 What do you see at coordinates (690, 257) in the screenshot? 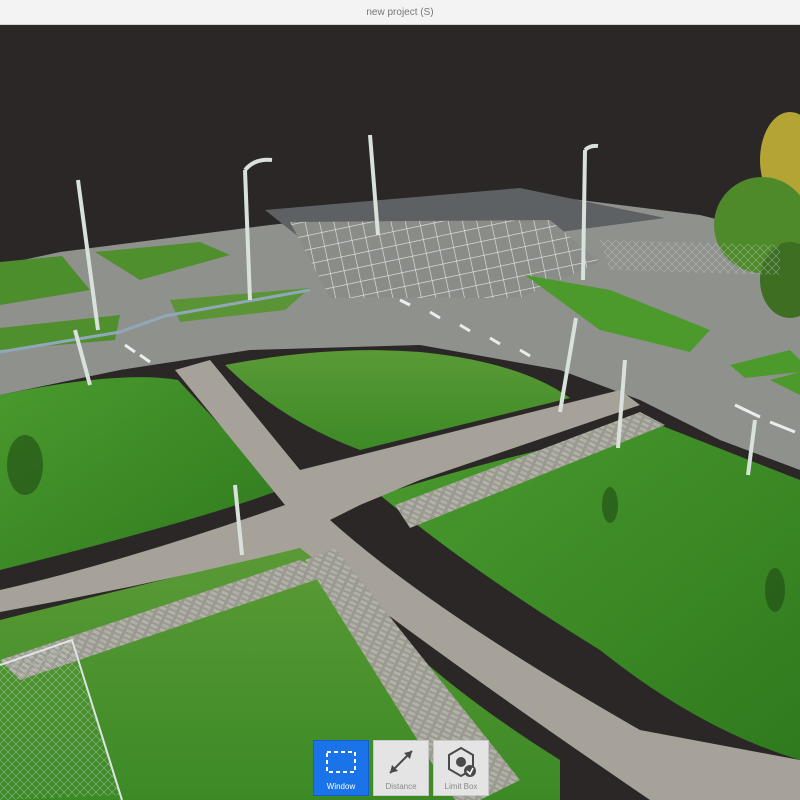
I see `fence-mesh` at bounding box center [690, 257].